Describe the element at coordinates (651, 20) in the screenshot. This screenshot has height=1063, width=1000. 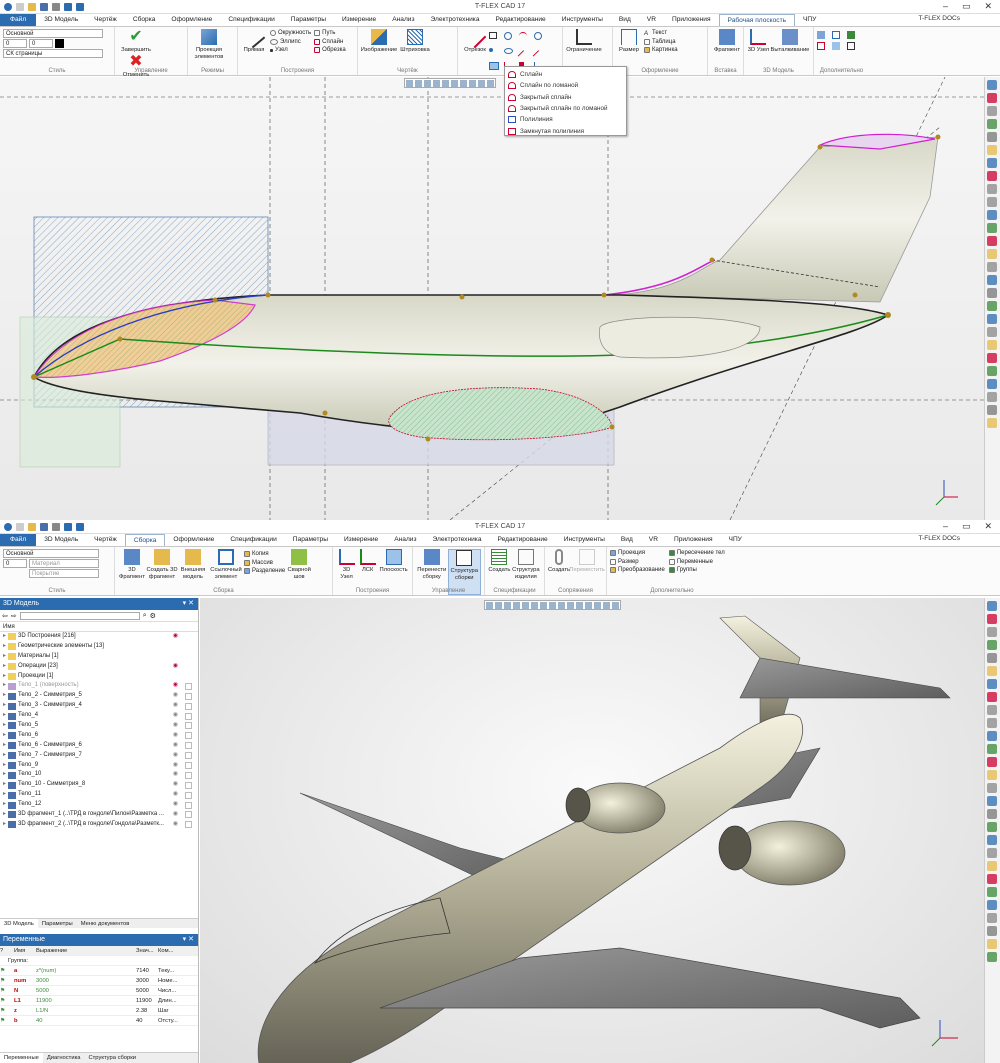
I see `ribbon-tab: VR` at that location.